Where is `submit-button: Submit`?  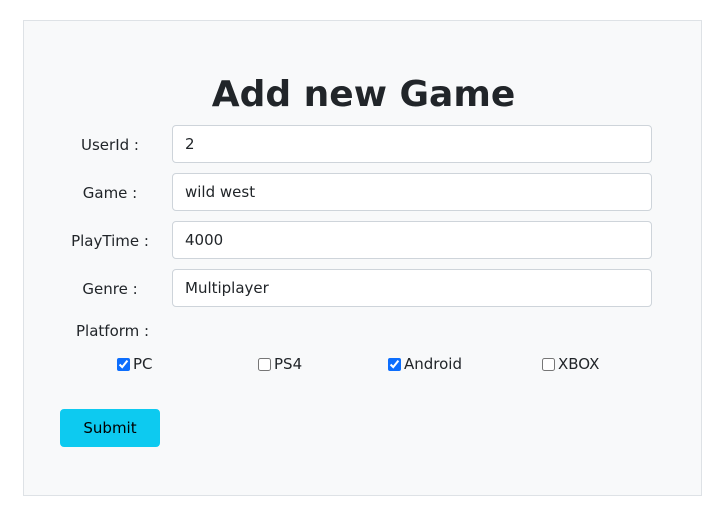 submit-button: Submit is located at coordinates (110, 428).